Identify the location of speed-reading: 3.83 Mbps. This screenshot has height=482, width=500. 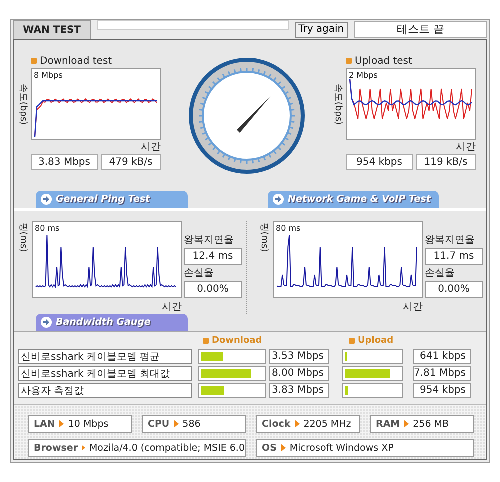
(64, 162).